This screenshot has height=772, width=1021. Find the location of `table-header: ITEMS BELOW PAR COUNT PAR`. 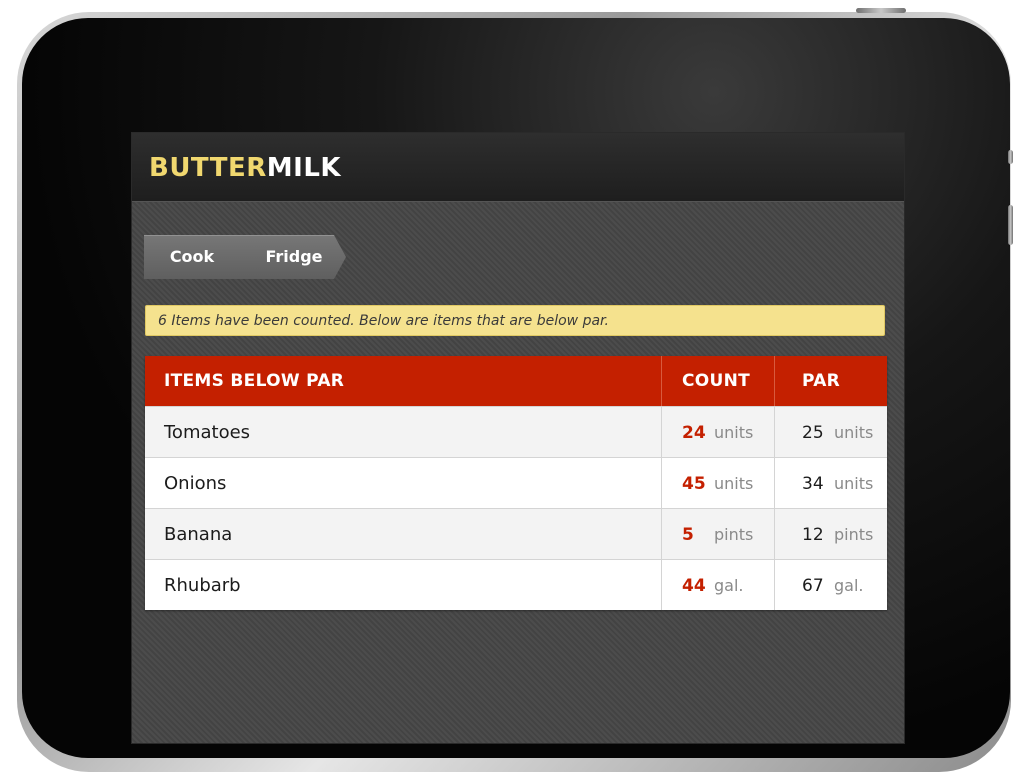

table-header: ITEMS BELOW PAR COUNT PAR is located at coordinates (516, 381).